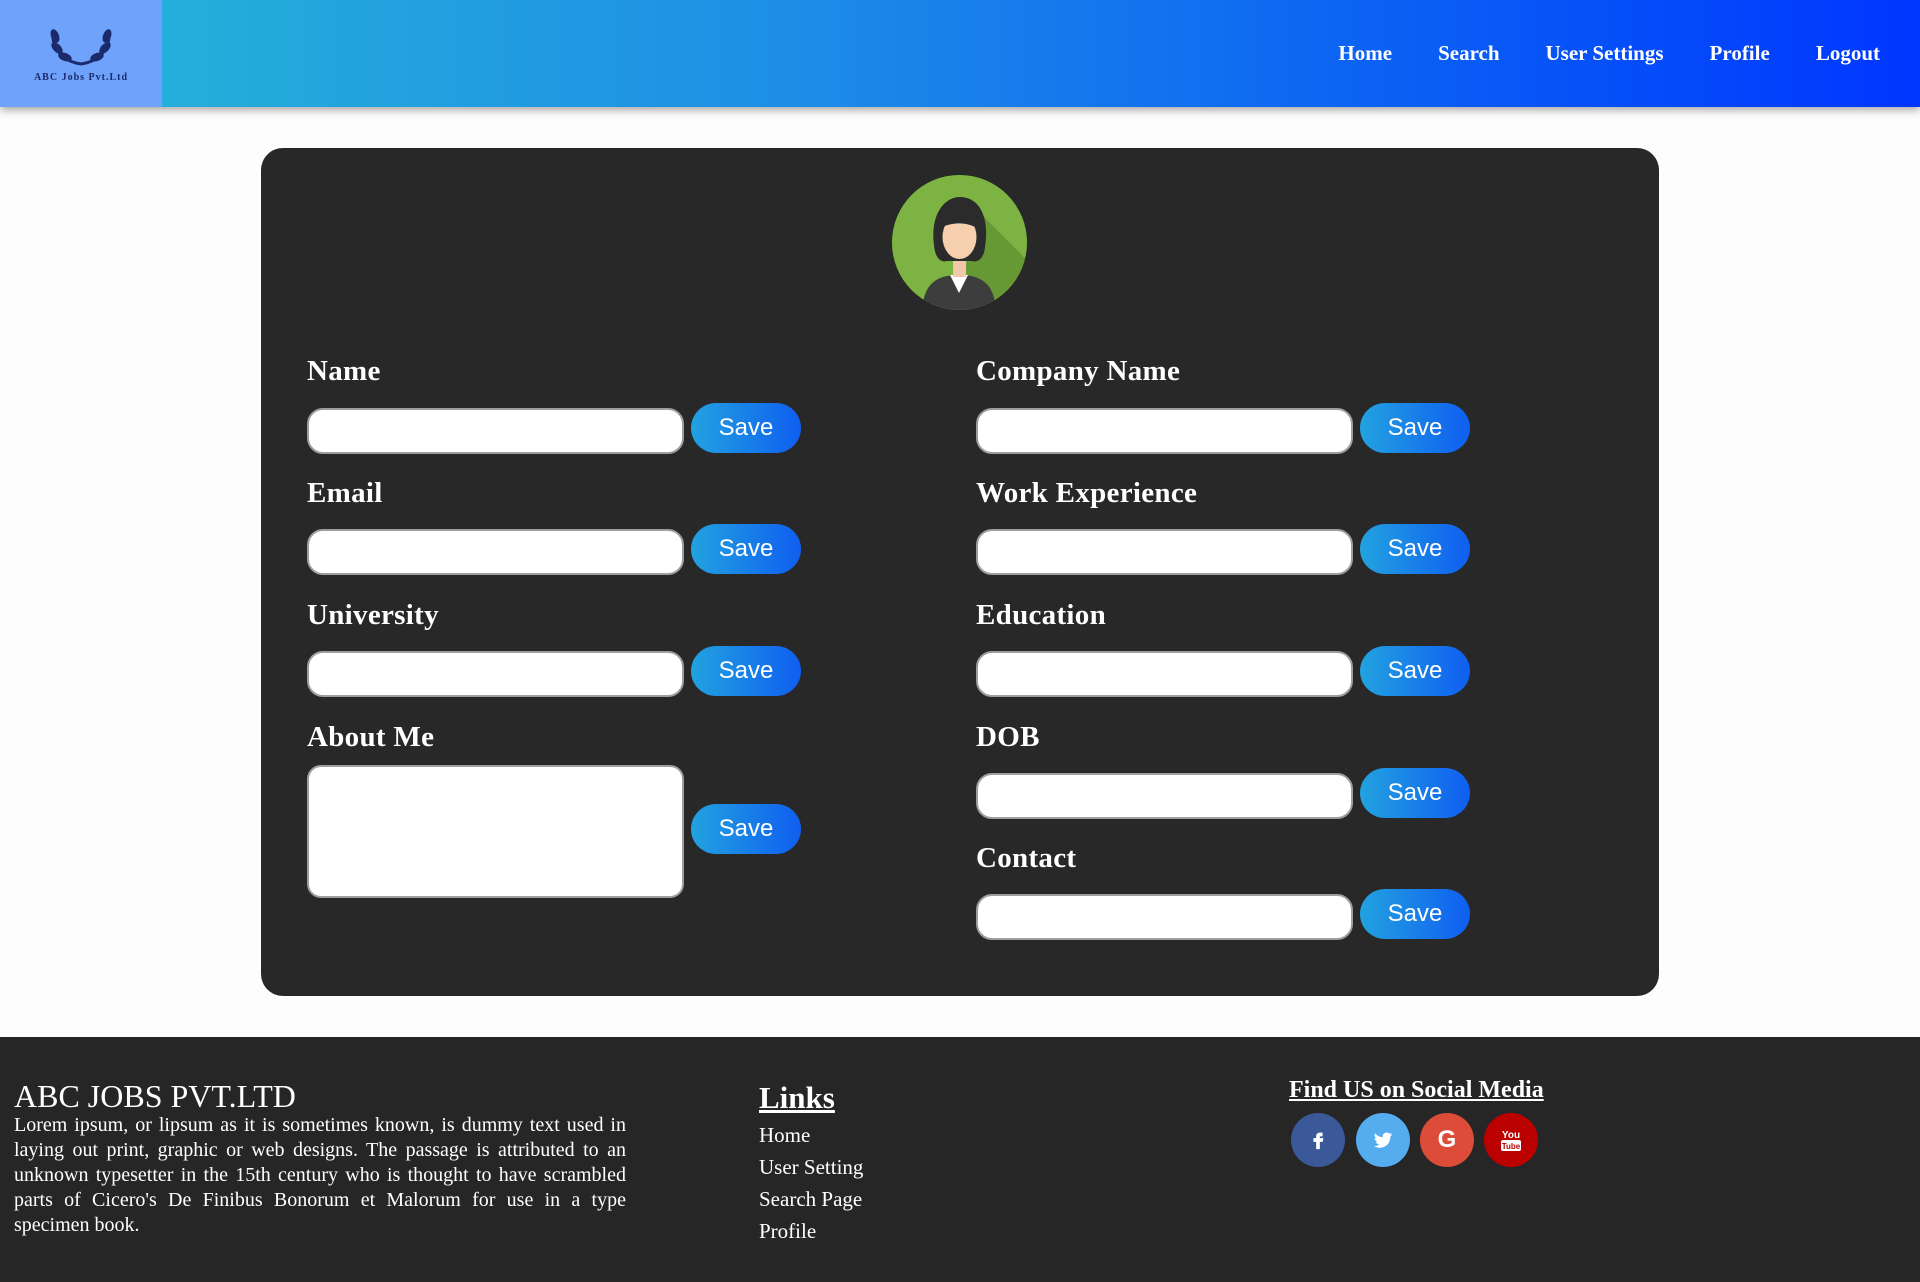  Describe the element at coordinates (746, 549) in the screenshot. I see `save-email-button: Save` at that location.